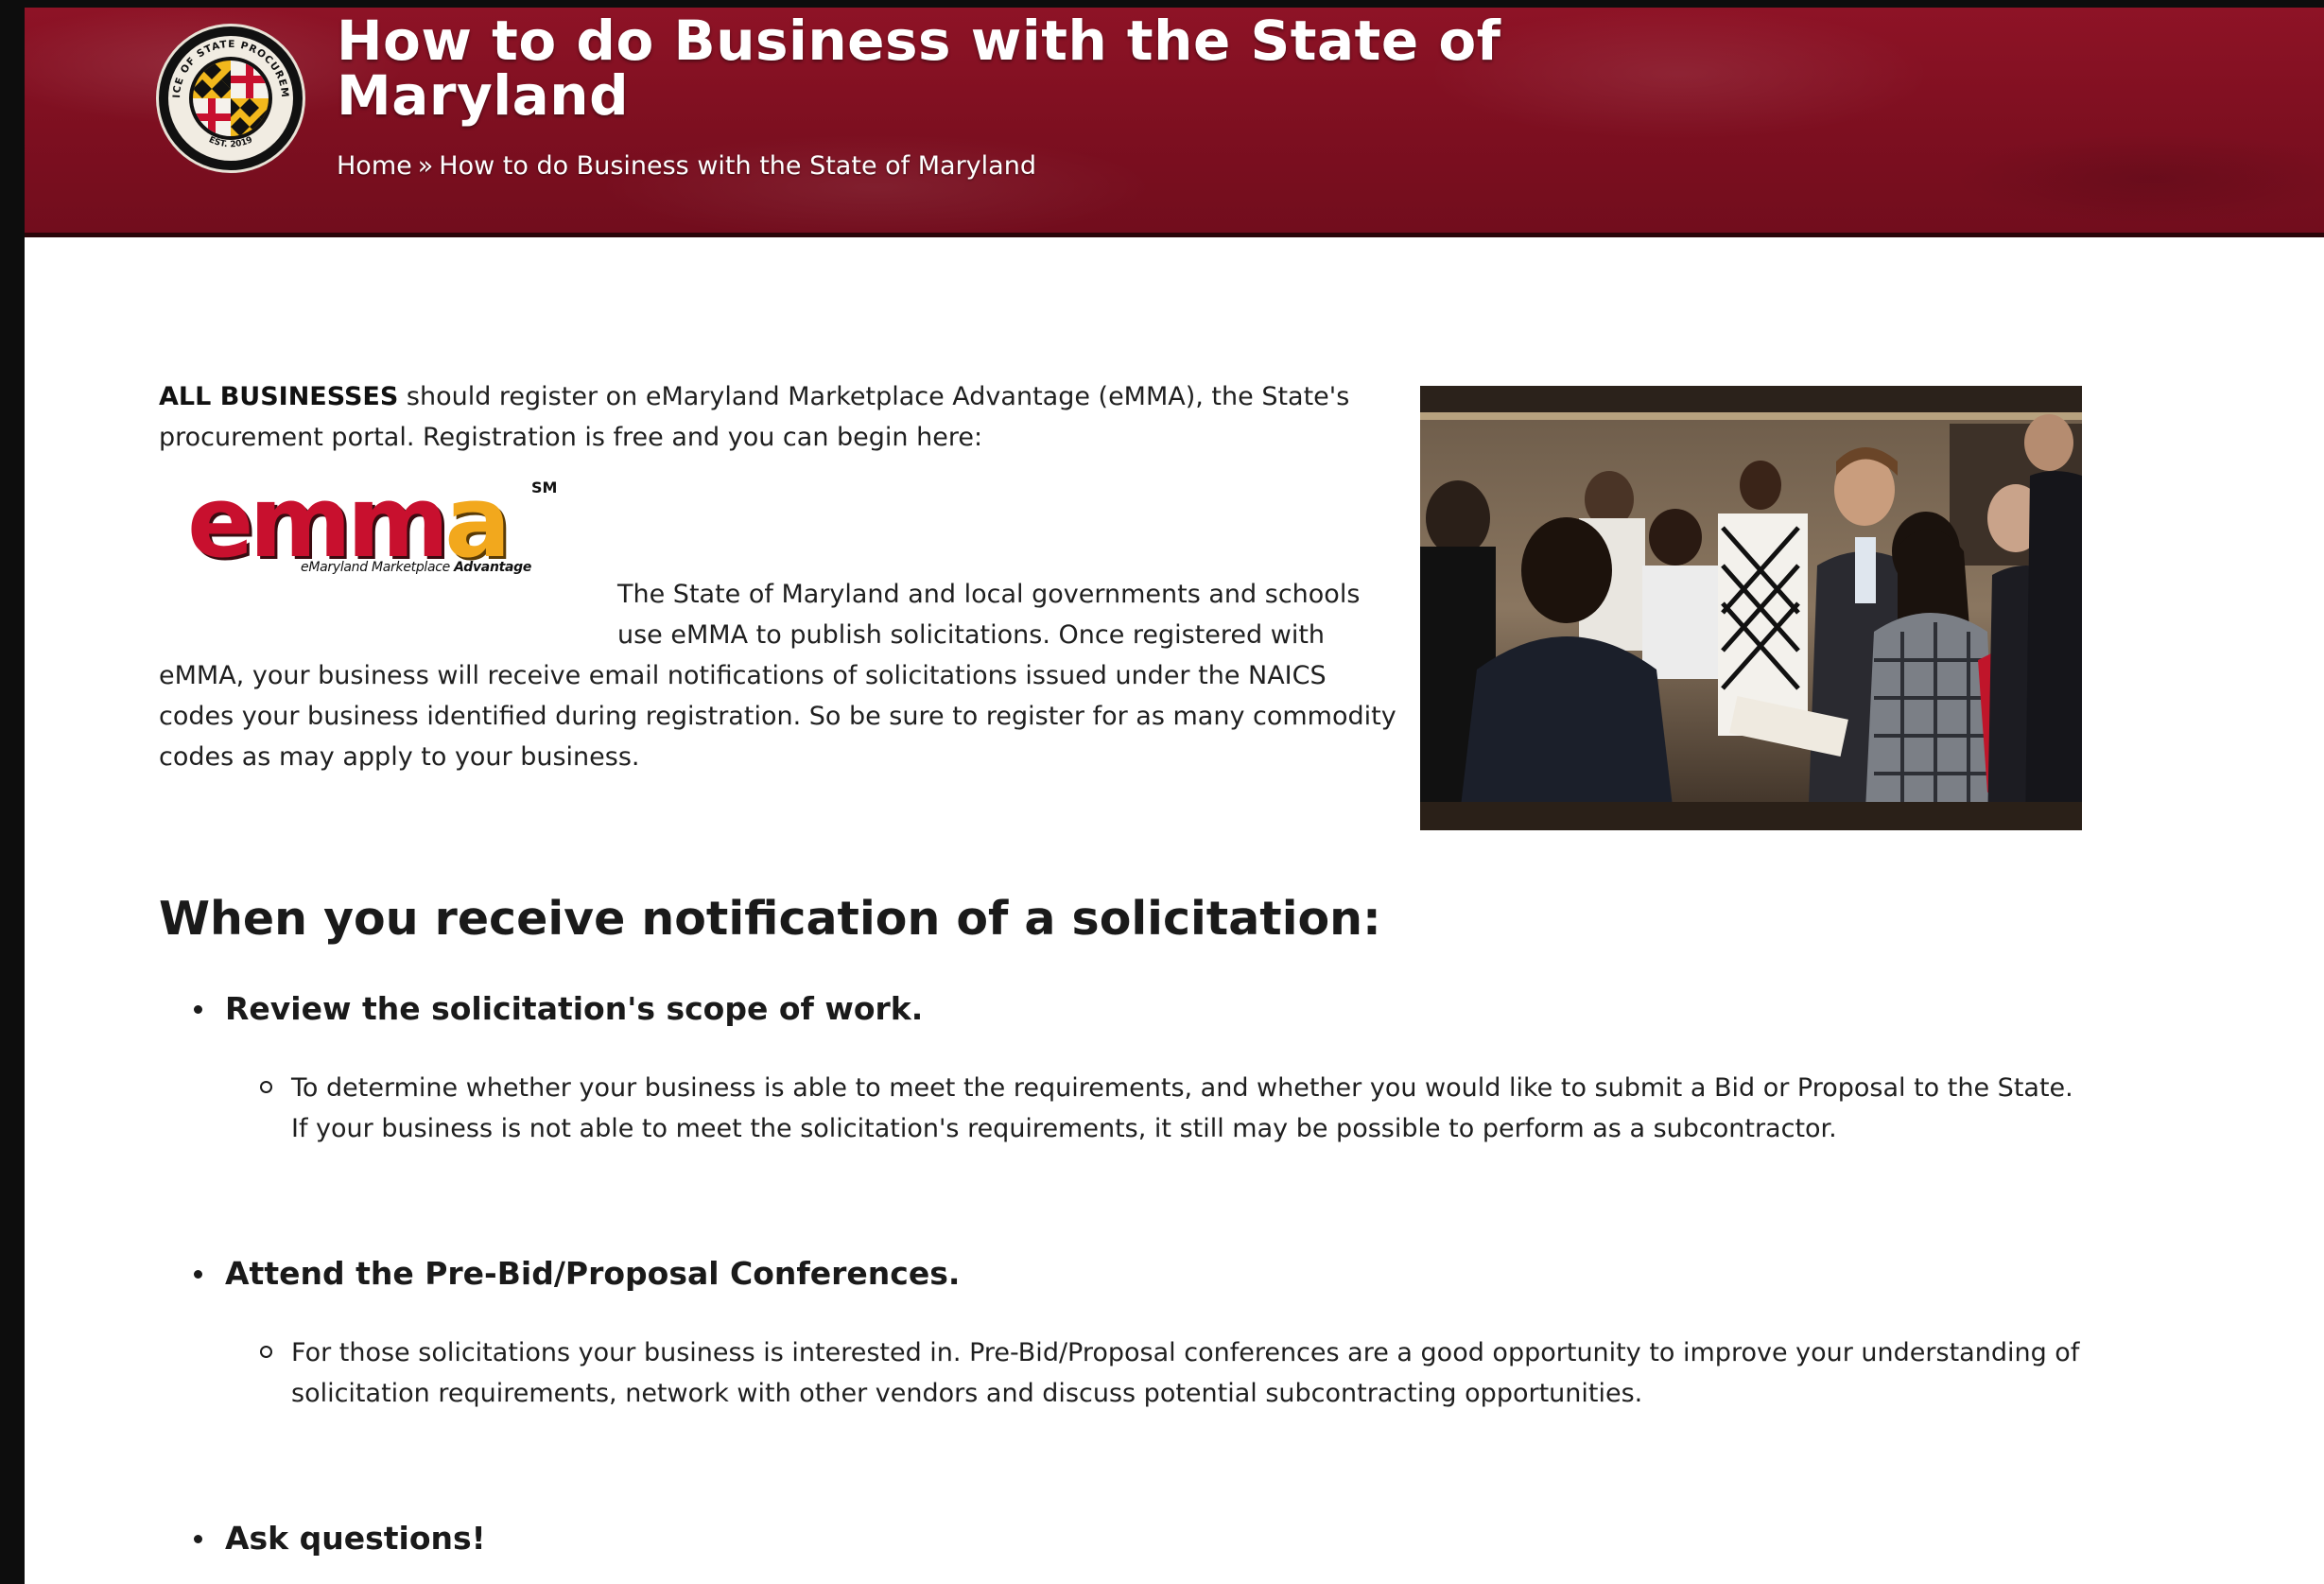 The height and width of the screenshot is (1584, 2324). I want to click on office-of-state-procurement-seal: OFFICE OF STATE PROCUREMENT EST. 2019, so click(231, 98).